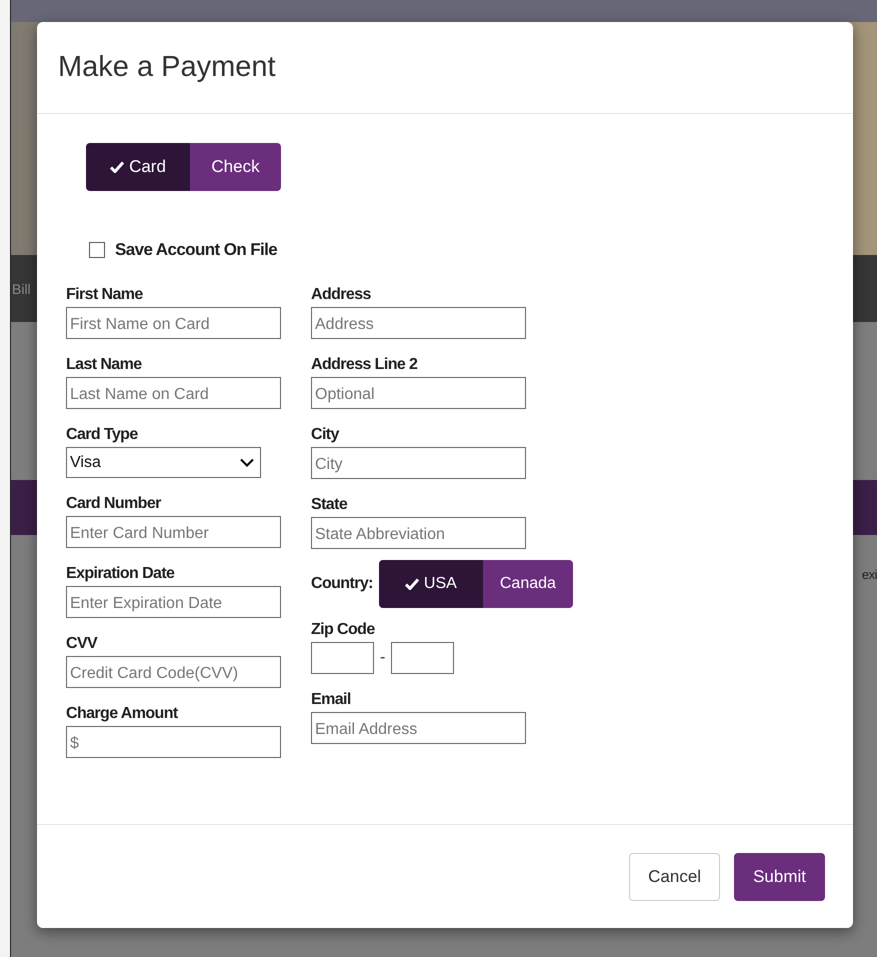 Image resolution: width=877 pixels, height=957 pixels. I want to click on field-label: City, so click(325, 435).